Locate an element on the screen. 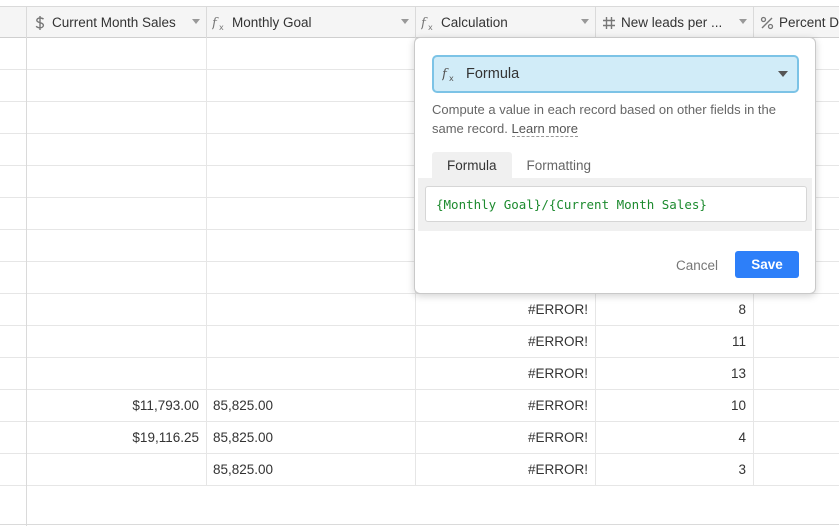 Image resolution: width=839 pixels, height=526 pixels. column-header-label: Percent D is located at coordinates (809, 22).